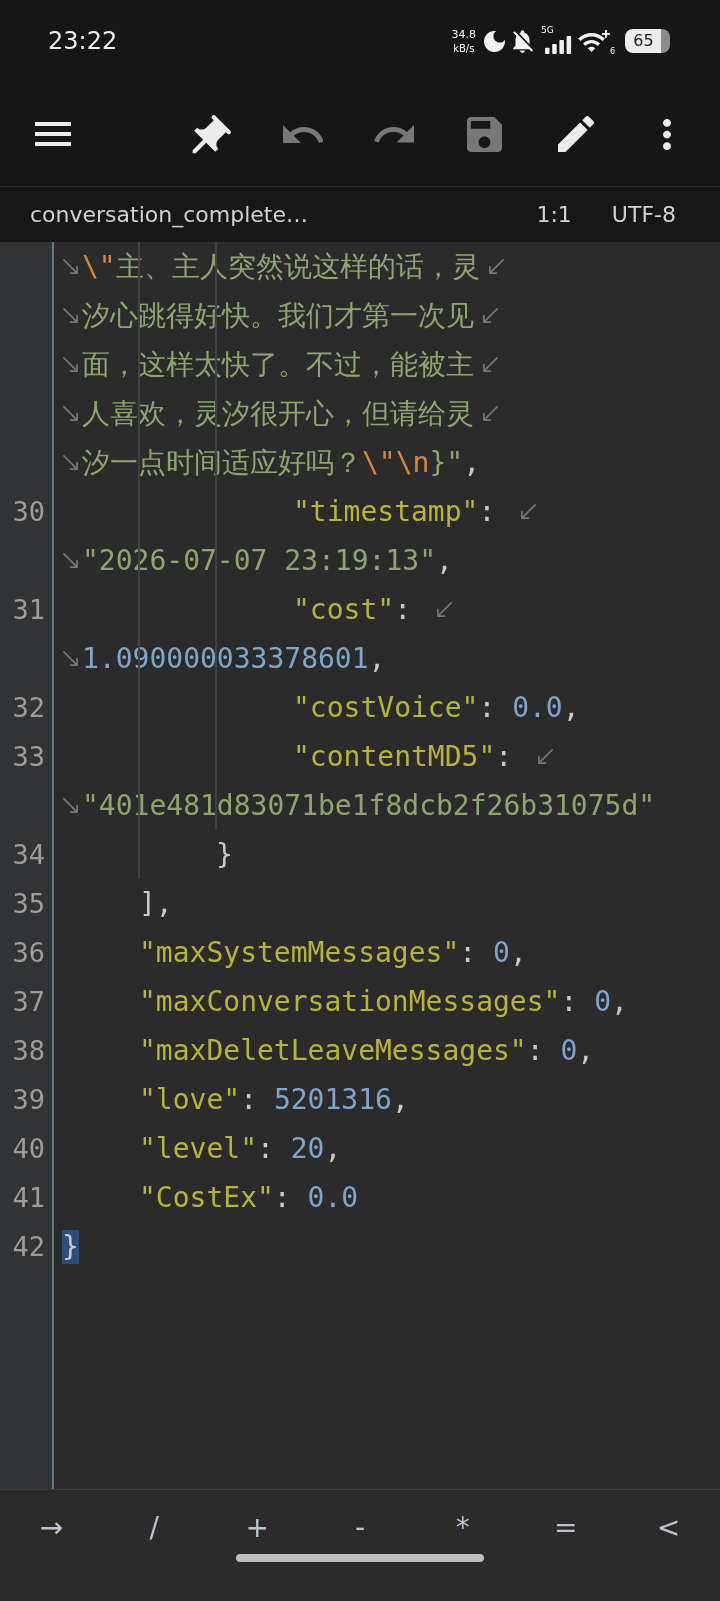  I want to click on symbol-key: <, so click(668, 1528).